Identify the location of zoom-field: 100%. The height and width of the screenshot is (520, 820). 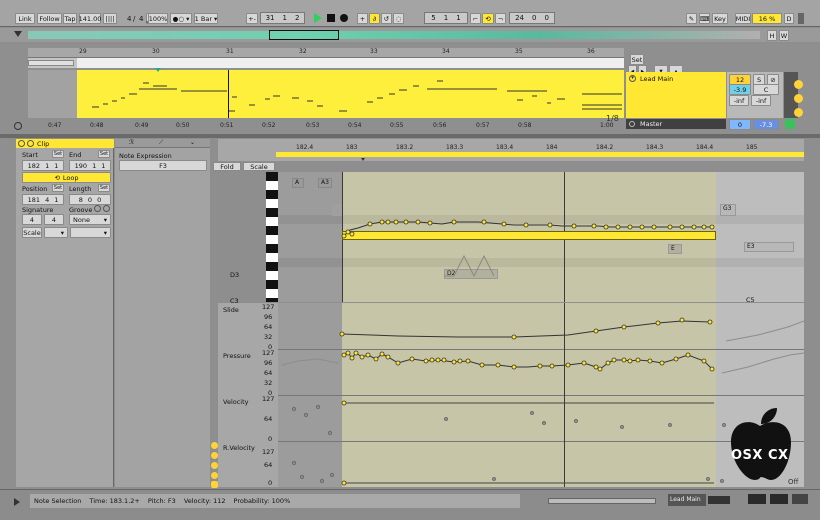
(158, 18).